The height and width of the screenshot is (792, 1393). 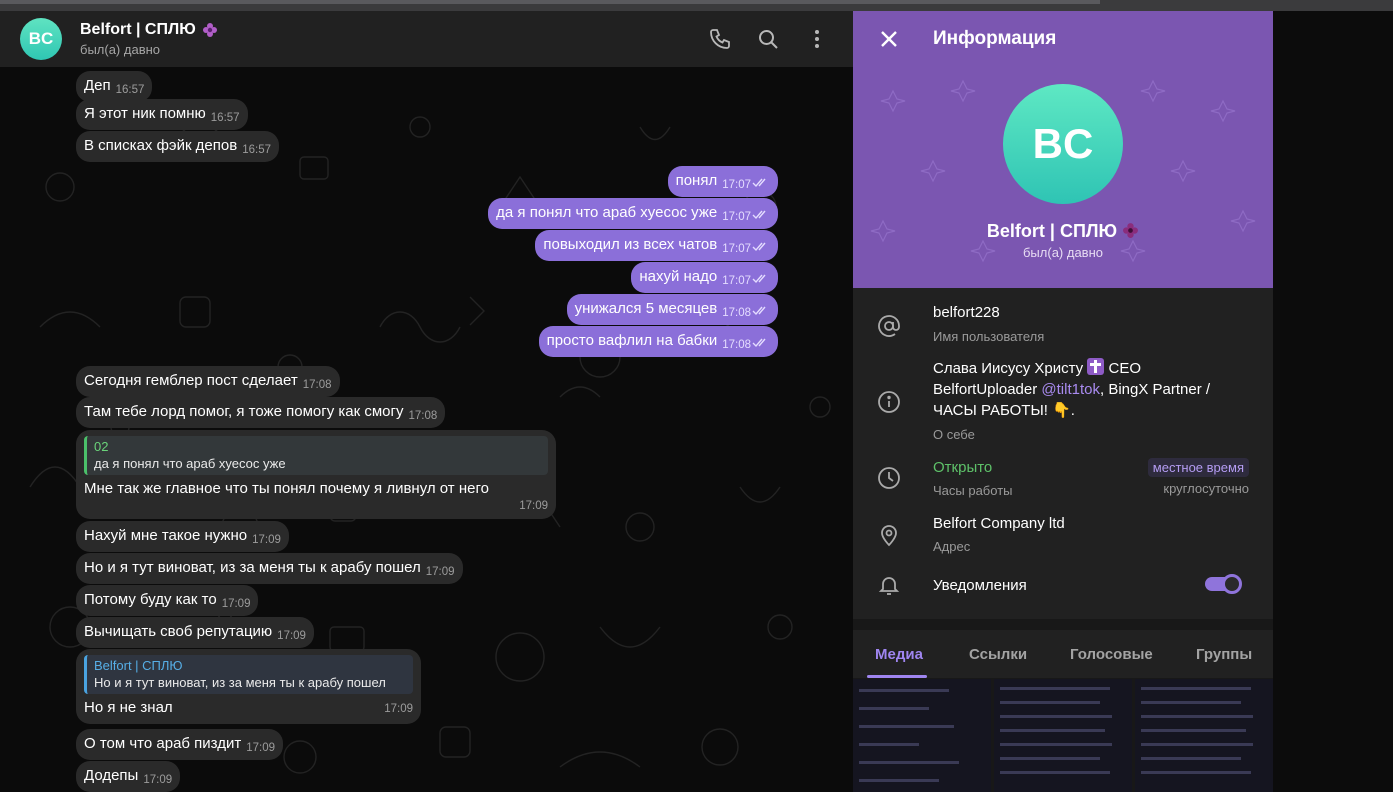 What do you see at coordinates (630, 244) in the screenshot?
I see `message-text: повыходил из всех чатов` at bounding box center [630, 244].